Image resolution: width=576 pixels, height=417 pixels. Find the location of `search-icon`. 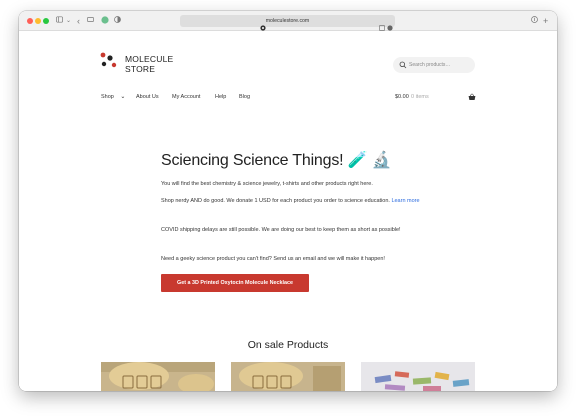

search-icon is located at coordinates (403, 65).